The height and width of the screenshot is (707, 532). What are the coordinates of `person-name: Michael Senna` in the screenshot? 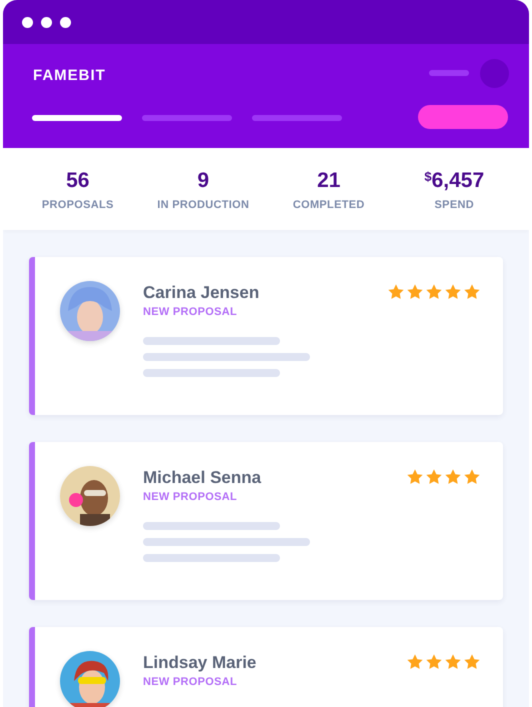 It's located at (202, 478).